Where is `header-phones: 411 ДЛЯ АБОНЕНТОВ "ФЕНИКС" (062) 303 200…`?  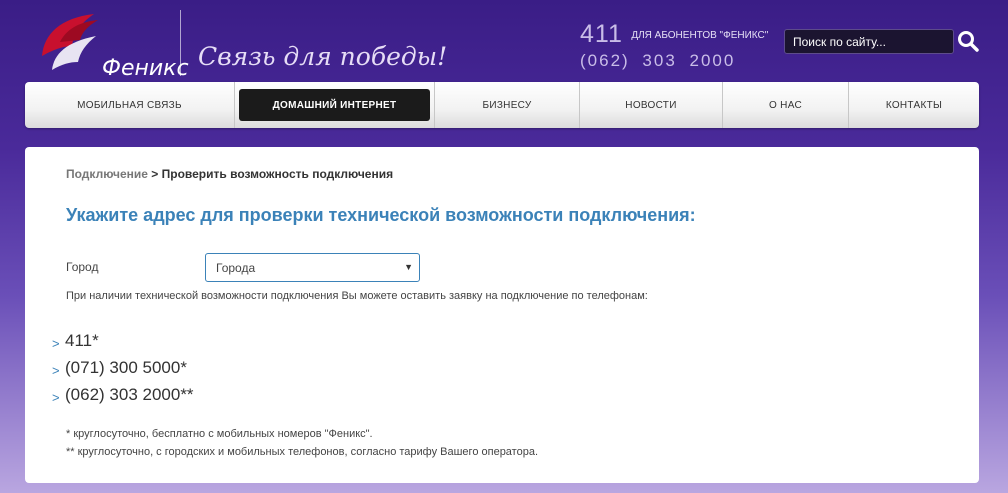 header-phones: 411 ДЛЯ АБОНЕНТОВ "ФЕНИКС" (062) 303 200… is located at coordinates (674, 45).